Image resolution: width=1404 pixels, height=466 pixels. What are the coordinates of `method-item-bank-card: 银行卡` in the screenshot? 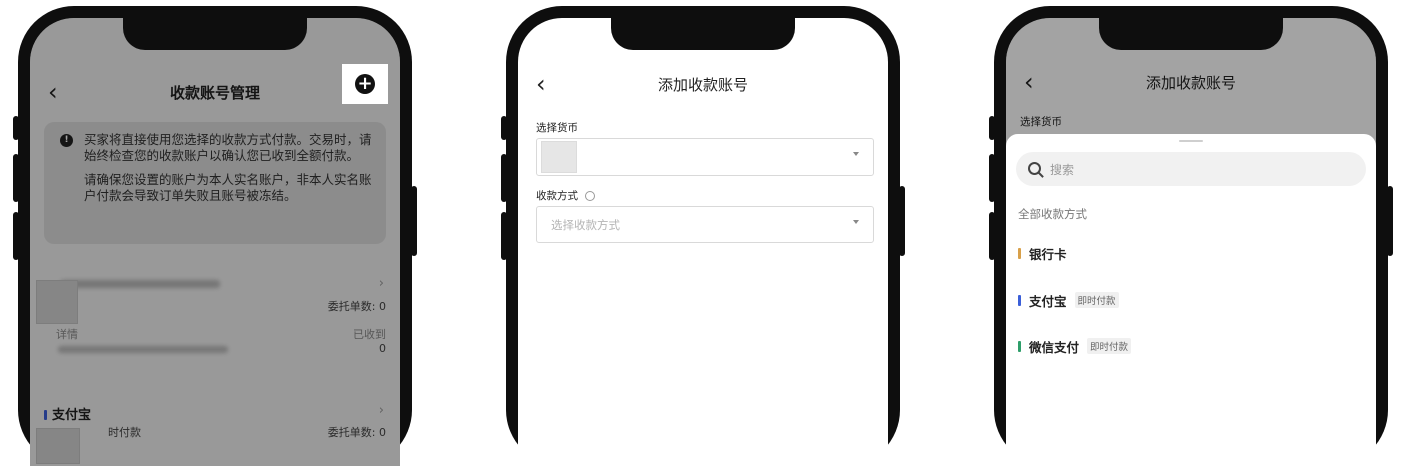 It's located at (1042, 253).